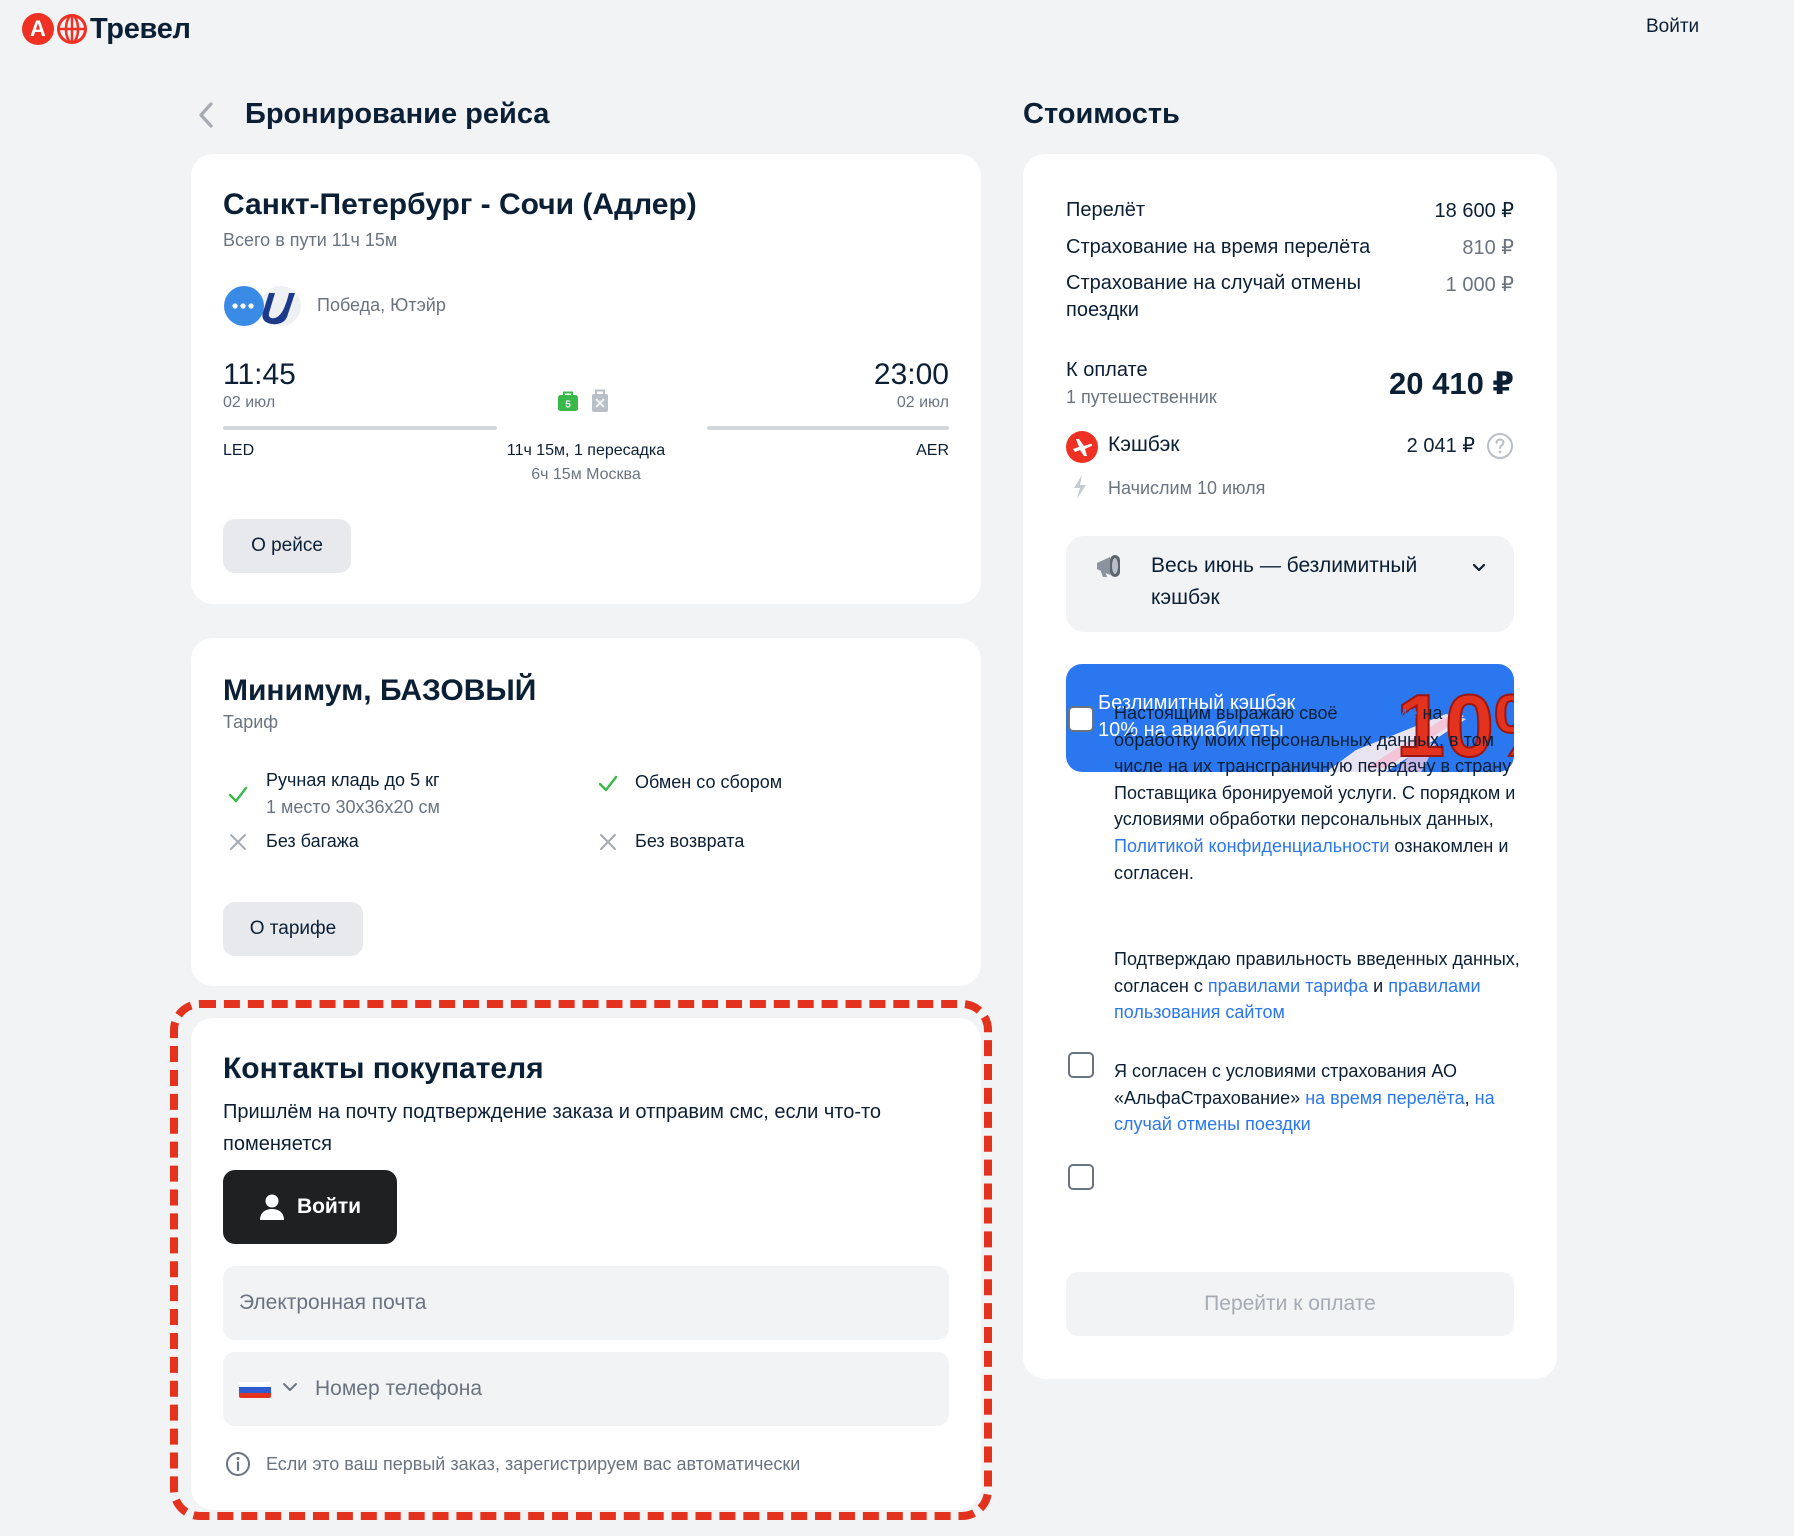 The height and width of the screenshot is (1536, 1794). I want to click on layover-info: 6ч 15м Москва, so click(586, 474).